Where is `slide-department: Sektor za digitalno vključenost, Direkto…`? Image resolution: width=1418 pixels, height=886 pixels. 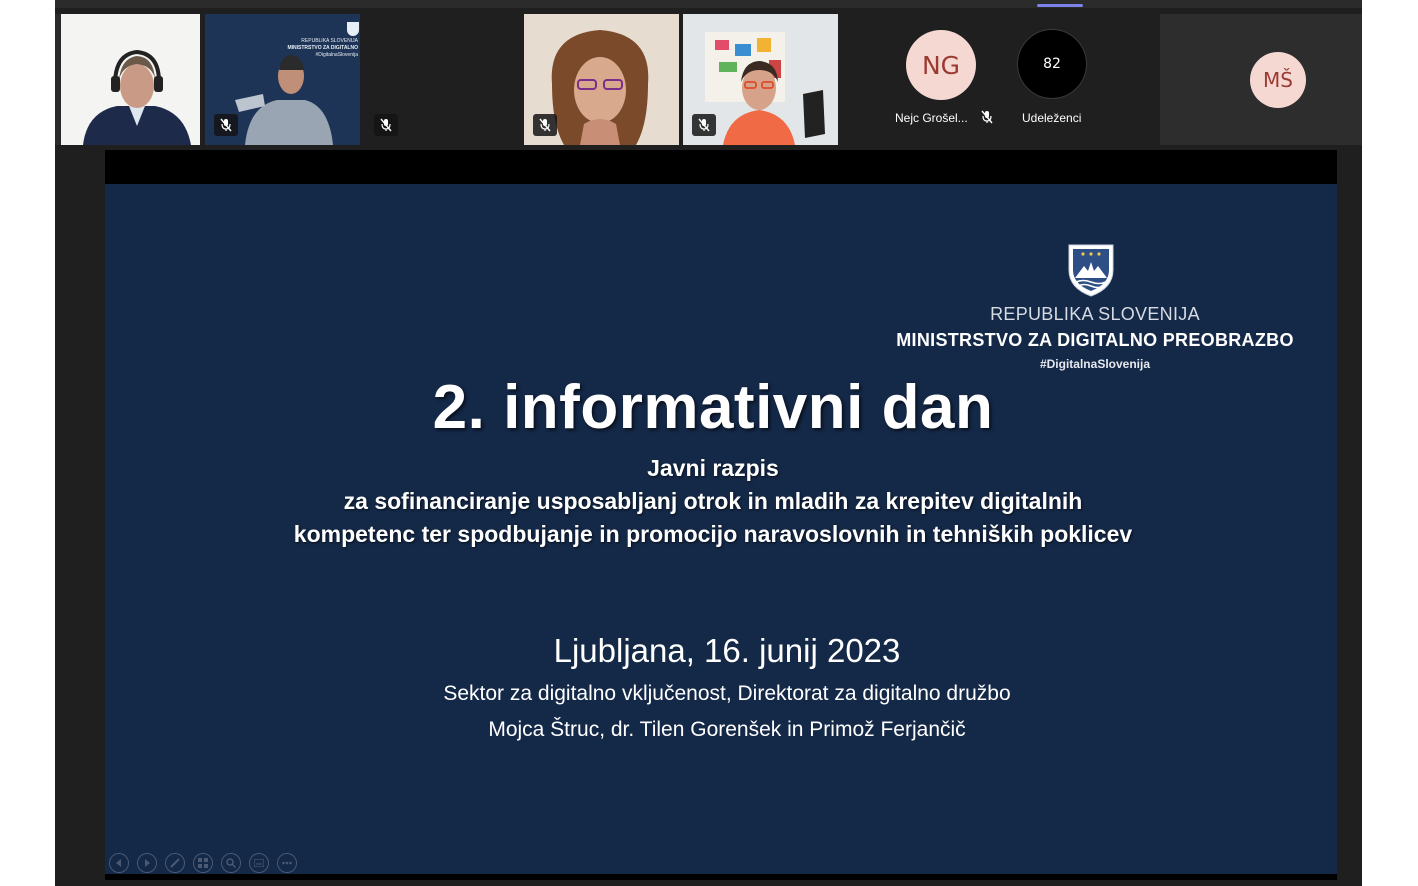 slide-department: Sektor za digitalno vključenost, Direkto… is located at coordinates (727, 693).